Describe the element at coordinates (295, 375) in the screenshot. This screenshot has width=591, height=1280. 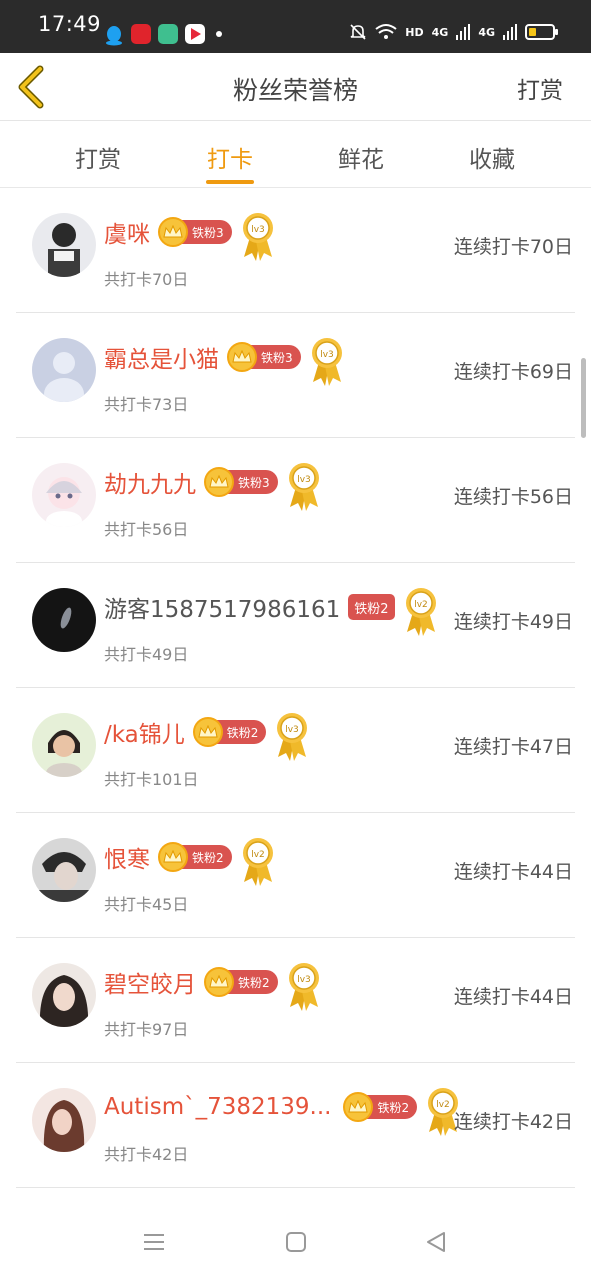
I see `list-item: 霸总是小猫 铁粉3 lv3 共打卡73日 连续打卡69日` at that location.